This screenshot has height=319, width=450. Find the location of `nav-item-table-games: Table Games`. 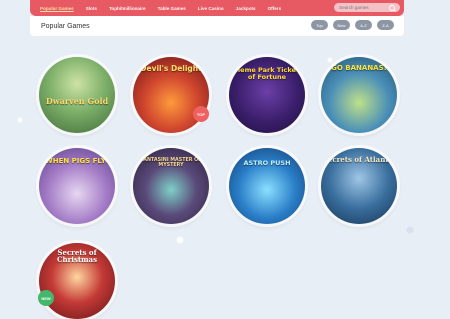

nav-item-table-games: Table Games is located at coordinates (172, 8).